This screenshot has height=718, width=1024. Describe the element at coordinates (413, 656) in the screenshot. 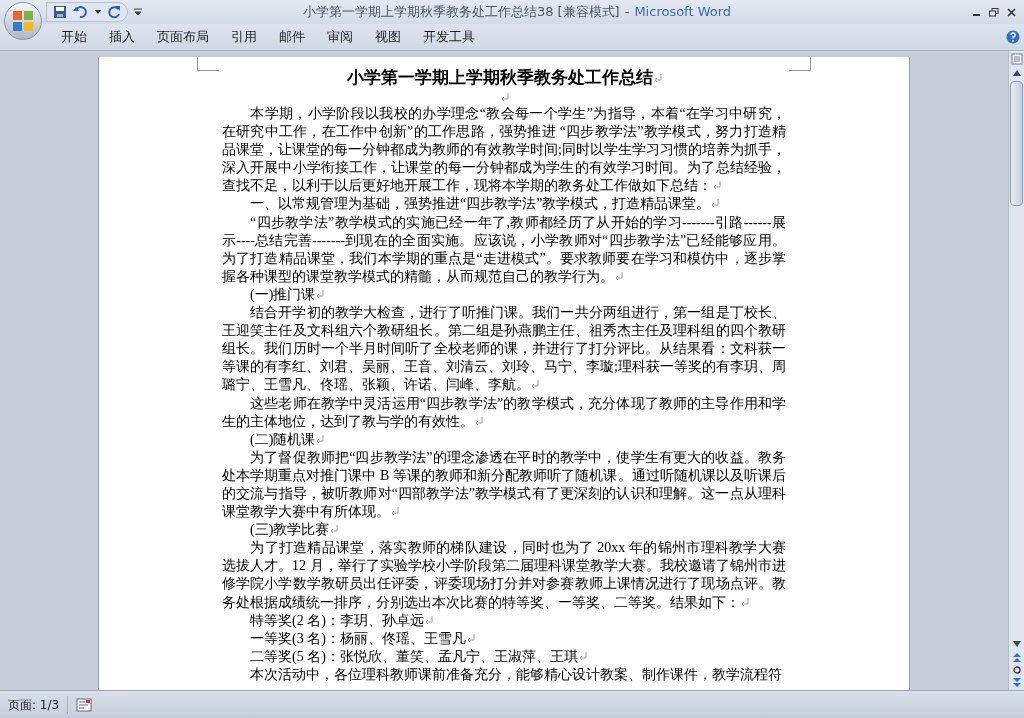

I see `paragraph-text: 二等奖(5 名)：张悦欣、董笑、孟凡宁、王淑萍、王琪` at that location.